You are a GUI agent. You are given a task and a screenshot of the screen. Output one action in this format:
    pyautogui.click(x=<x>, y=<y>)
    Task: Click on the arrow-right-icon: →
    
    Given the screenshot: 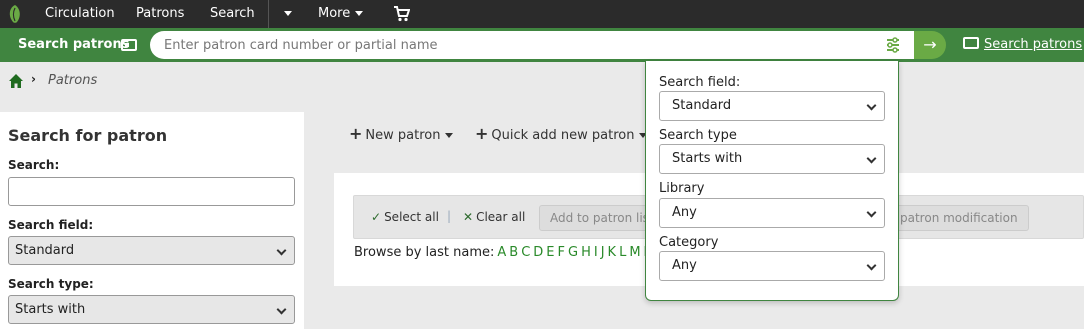 What is the action you would take?
    pyautogui.click(x=930, y=44)
    